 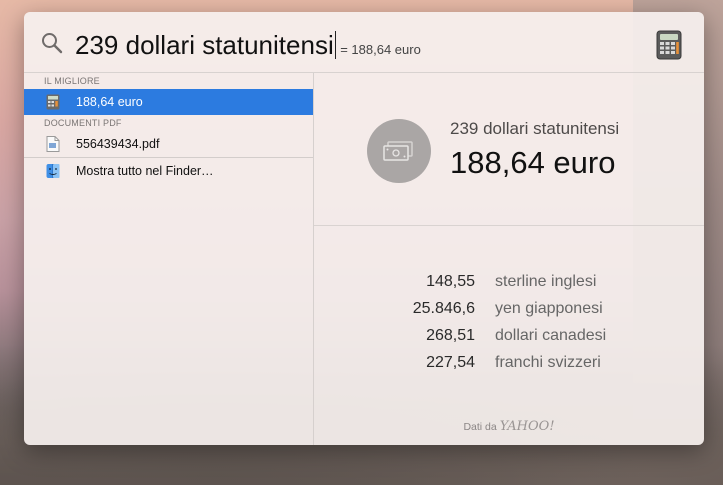 What do you see at coordinates (549, 308) in the screenshot?
I see `conversion-currency: yen giapponesi` at bounding box center [549, 308].